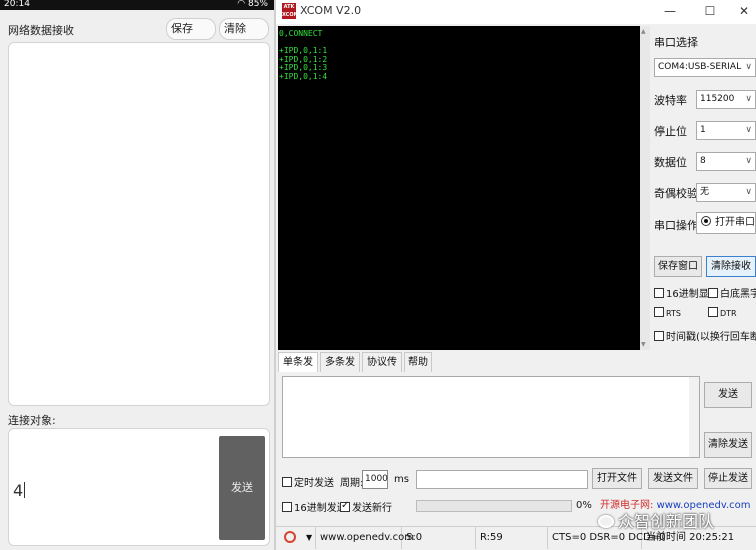 Image resolution: width=756 pixels, height=550 pixels. Describe the element at coordinates (191, 29) in the screenshot. I see `save-button: 保存` at that location.